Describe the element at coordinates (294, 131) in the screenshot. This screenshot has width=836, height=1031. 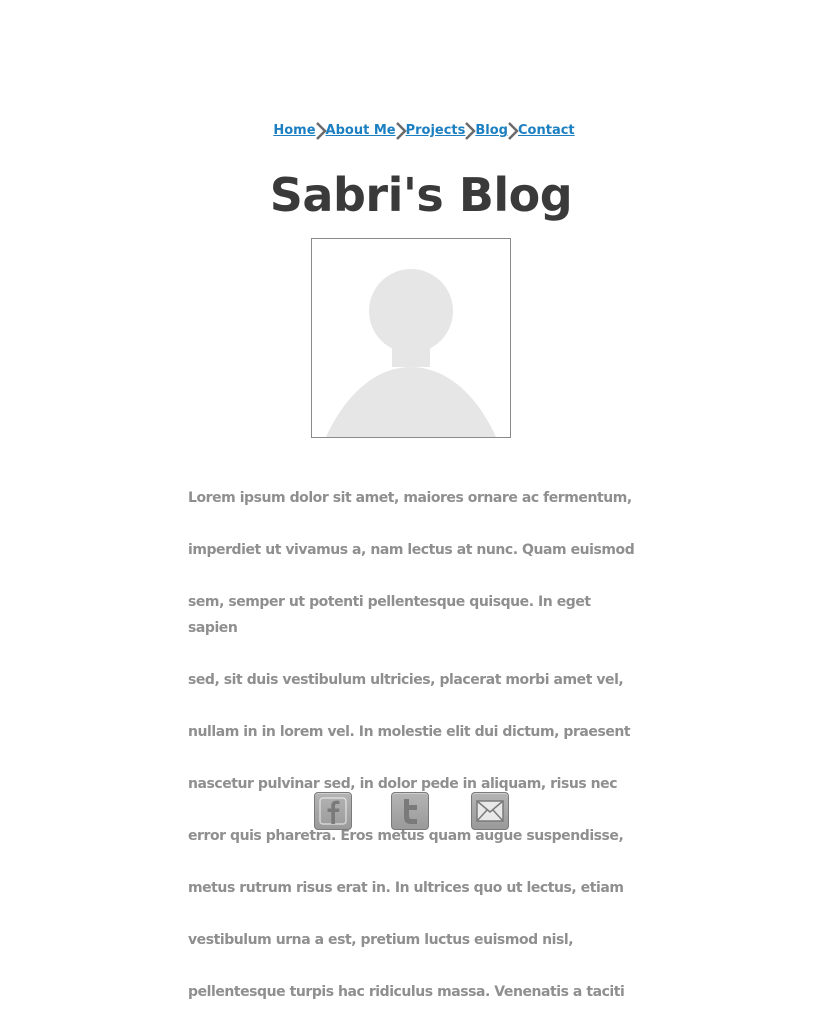
I see `nav-link-home: Home` at that location.